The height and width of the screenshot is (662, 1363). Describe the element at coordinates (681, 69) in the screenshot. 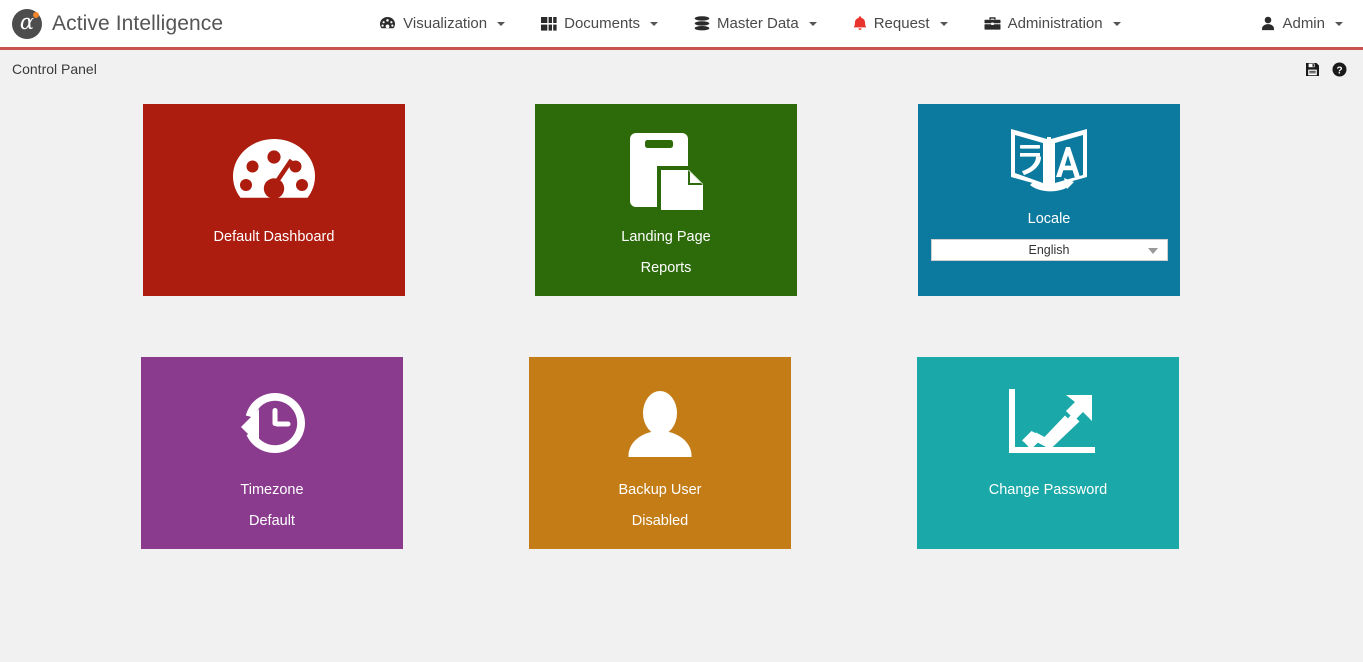

I see `sub-header: Control Panel ?` at that location.